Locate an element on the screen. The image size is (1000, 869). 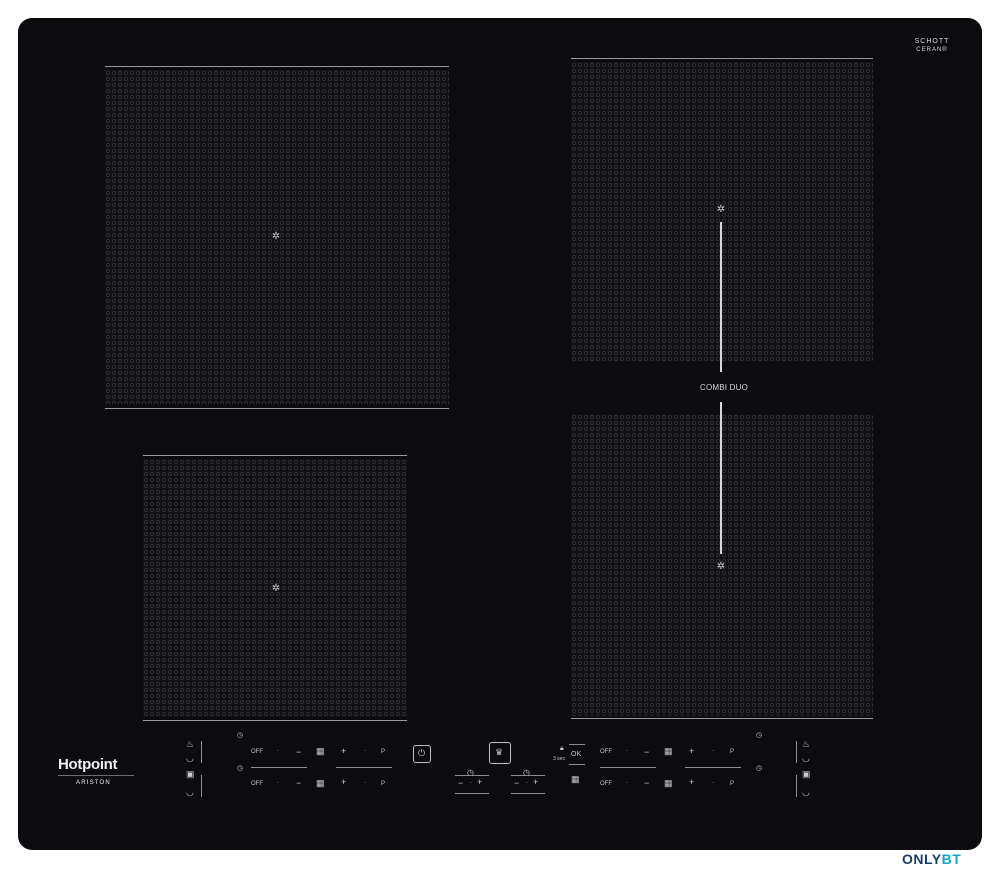
lock-icon: 🔒︎ is located at coordinates (562, 748).